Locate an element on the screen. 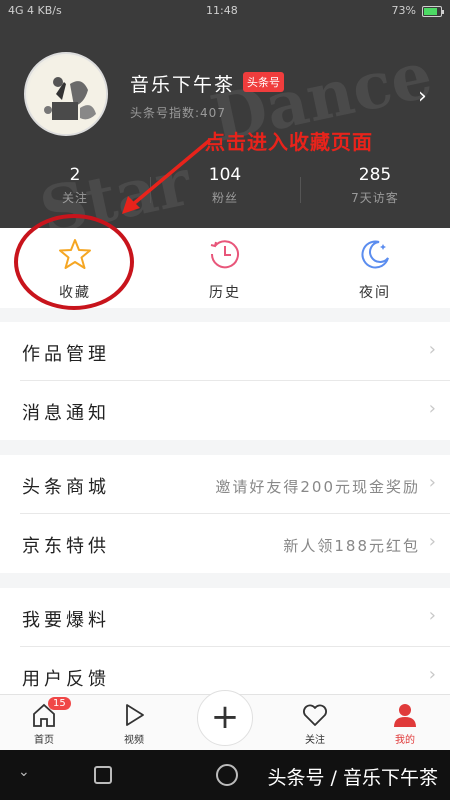 This screenshot has width=450, height=800. home-circle-icon is located at coordinates (227, 775).